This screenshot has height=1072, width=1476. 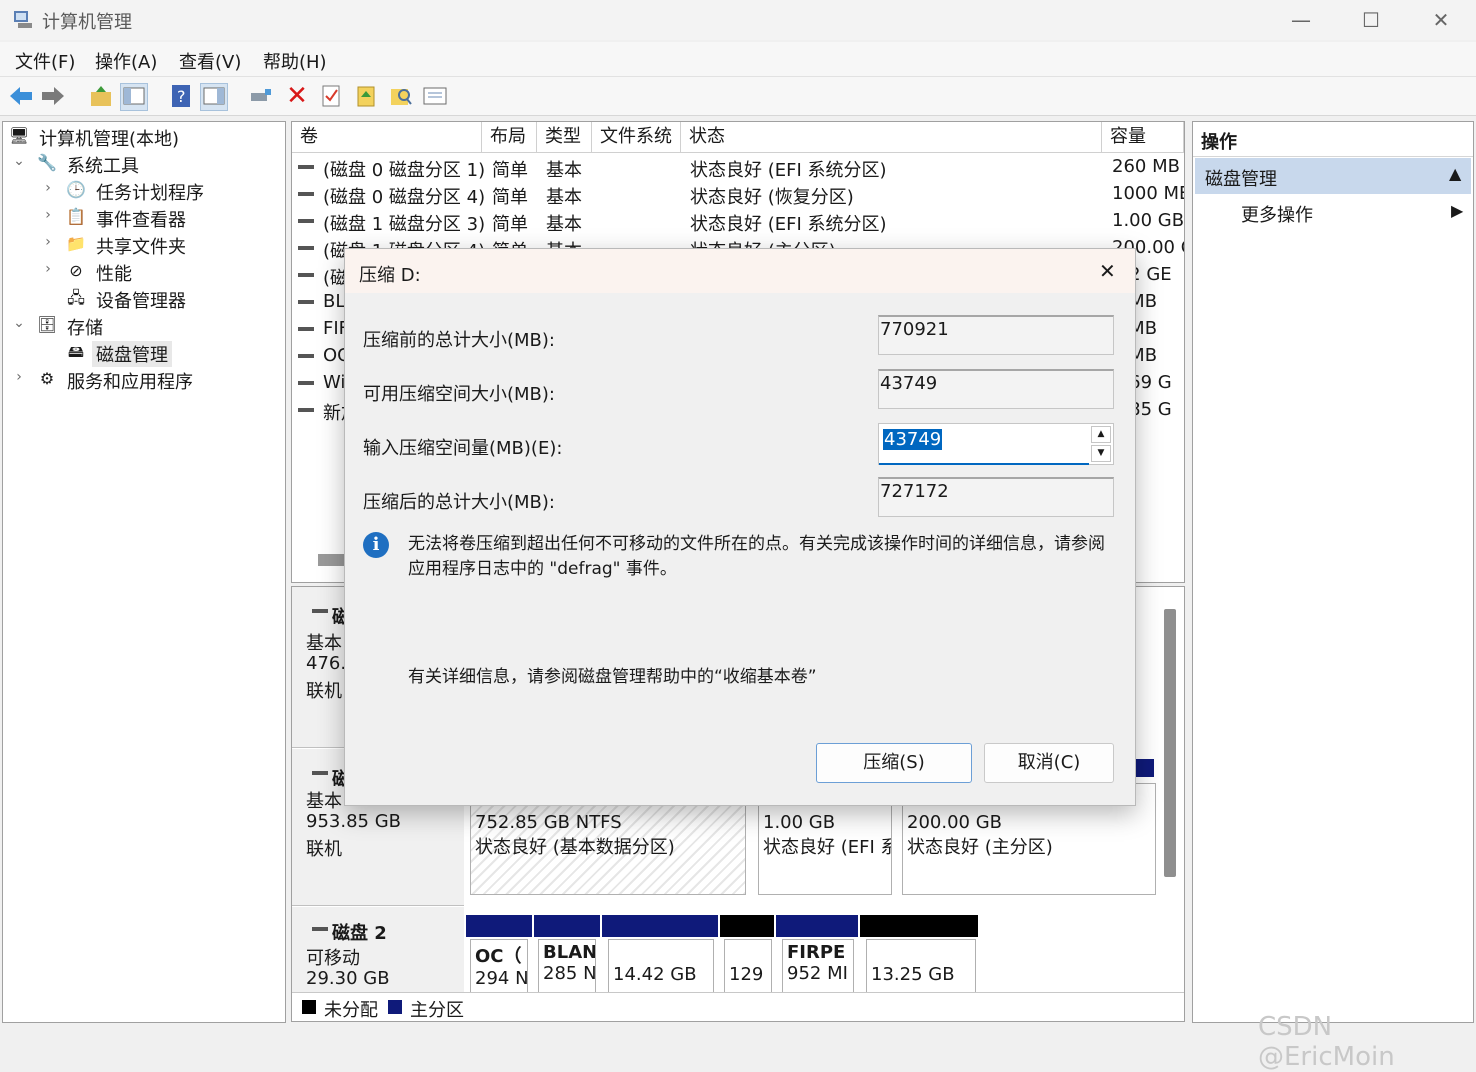 What do you see at coordinates (1441, 20) in the screenshot?
I see `close-window-button: ✕` at bounding box center [1441, 20].